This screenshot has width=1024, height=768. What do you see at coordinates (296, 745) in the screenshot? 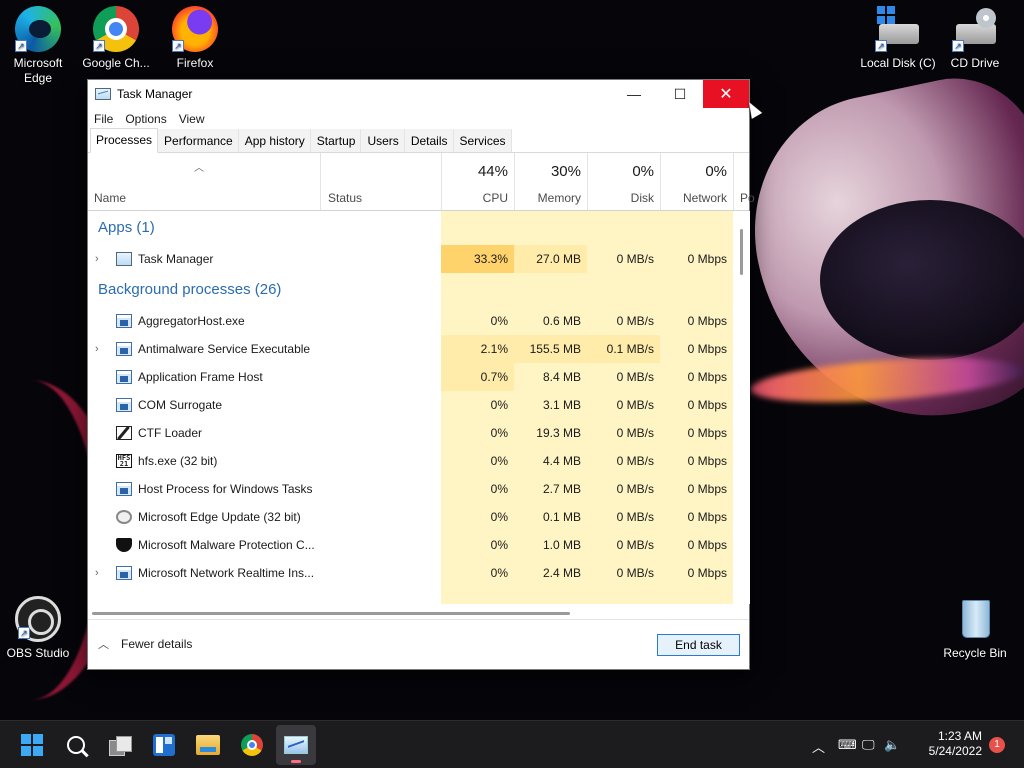
I see `task-manager-taskbar-button` at bounding box center [296, 745].